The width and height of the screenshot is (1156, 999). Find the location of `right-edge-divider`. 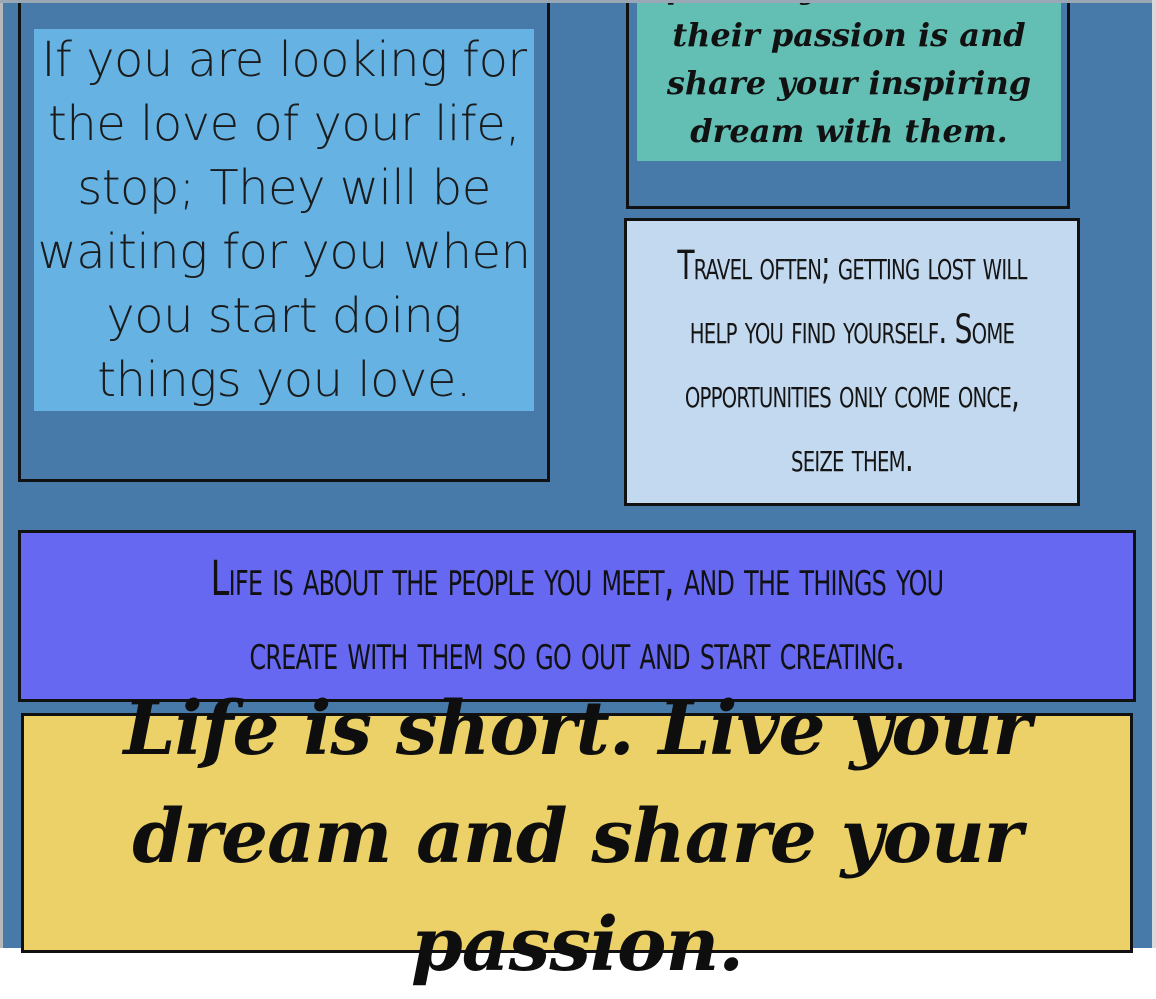

right-edge-divider is located at coordinates (1154, 474).